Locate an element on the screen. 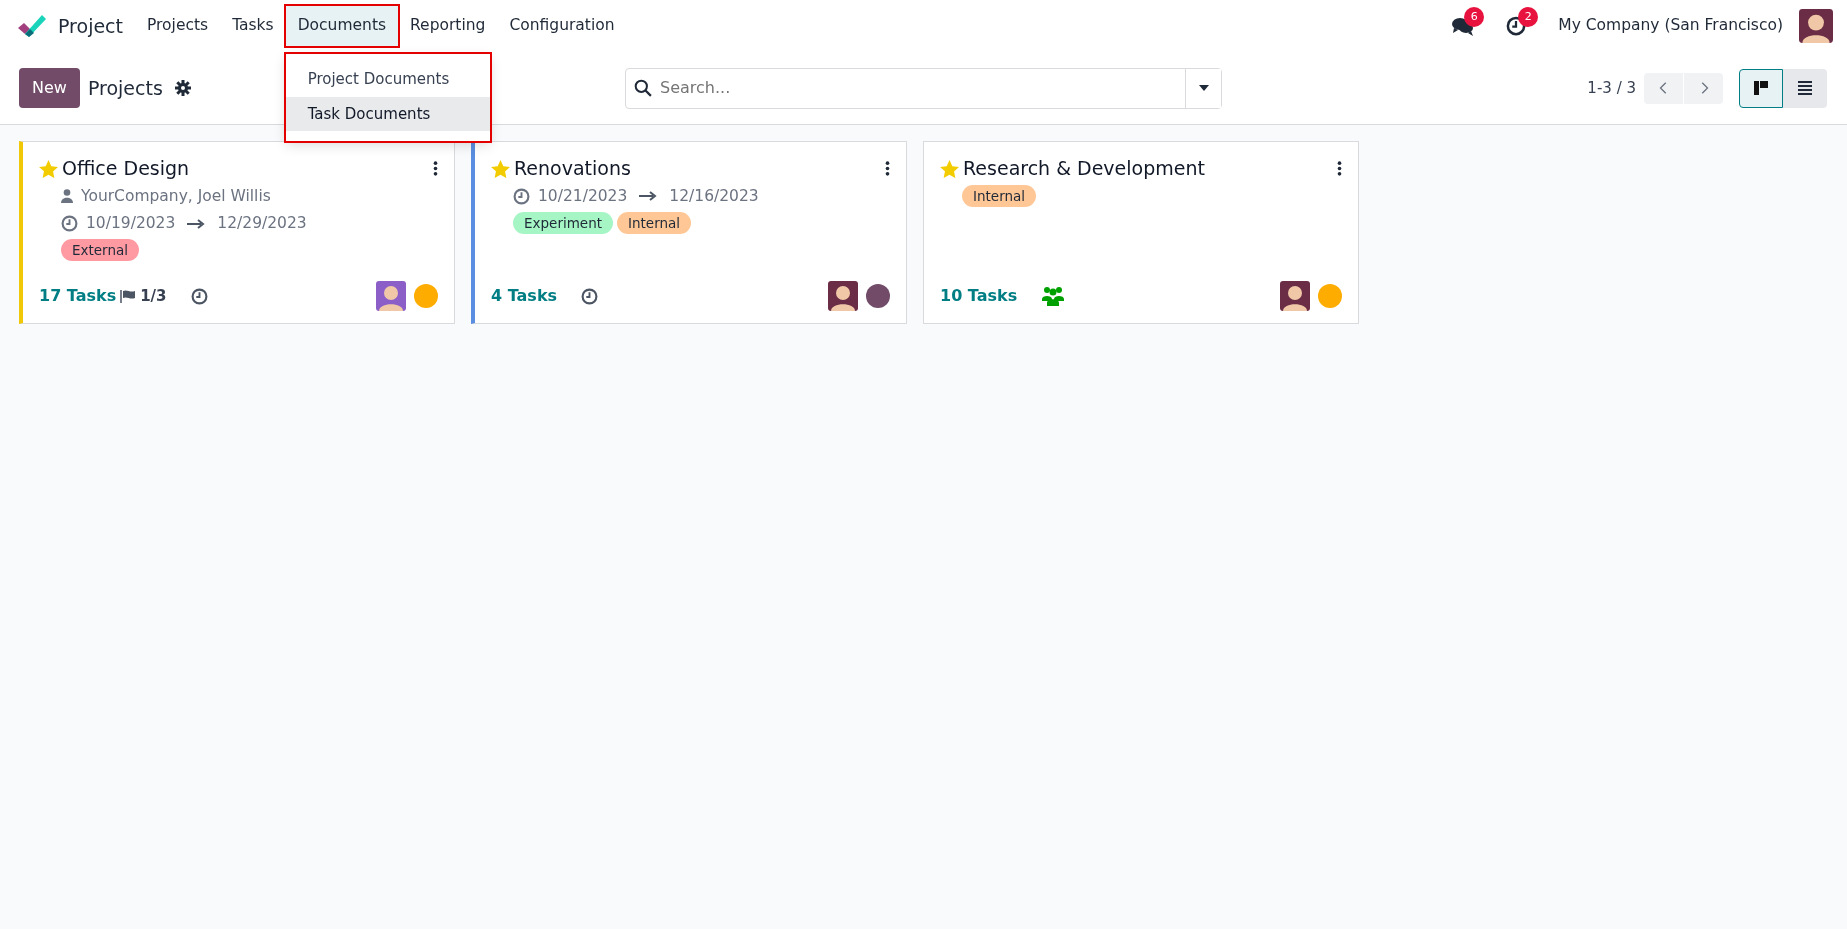 The width and height of the screenshot is (1847, 929). message-count-badge: 6 is located at coordinates (1474, 16).